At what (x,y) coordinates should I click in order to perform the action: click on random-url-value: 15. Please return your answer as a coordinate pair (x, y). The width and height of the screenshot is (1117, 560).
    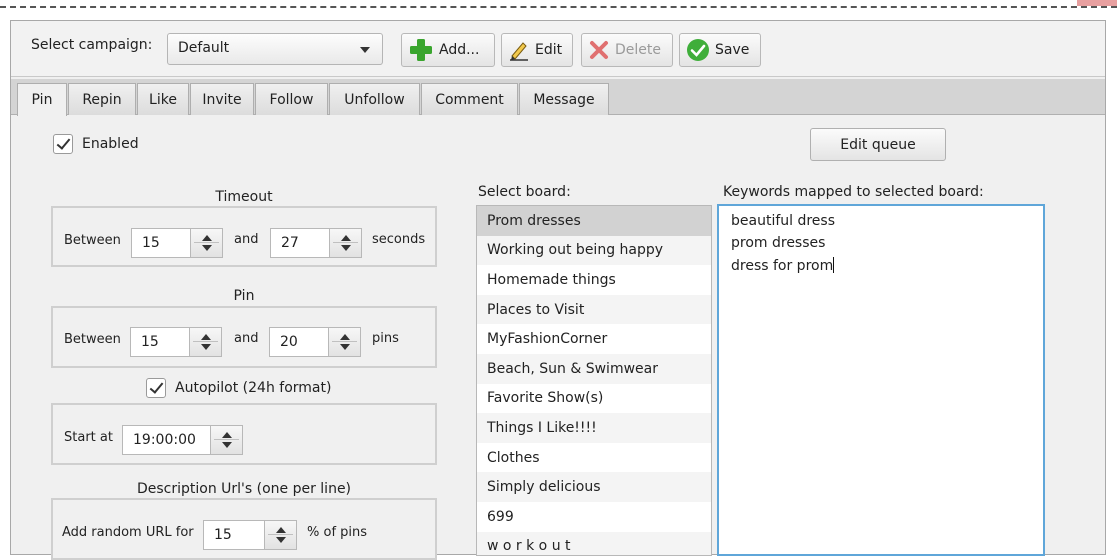
    Looking at the image, I should click on (223, 535).